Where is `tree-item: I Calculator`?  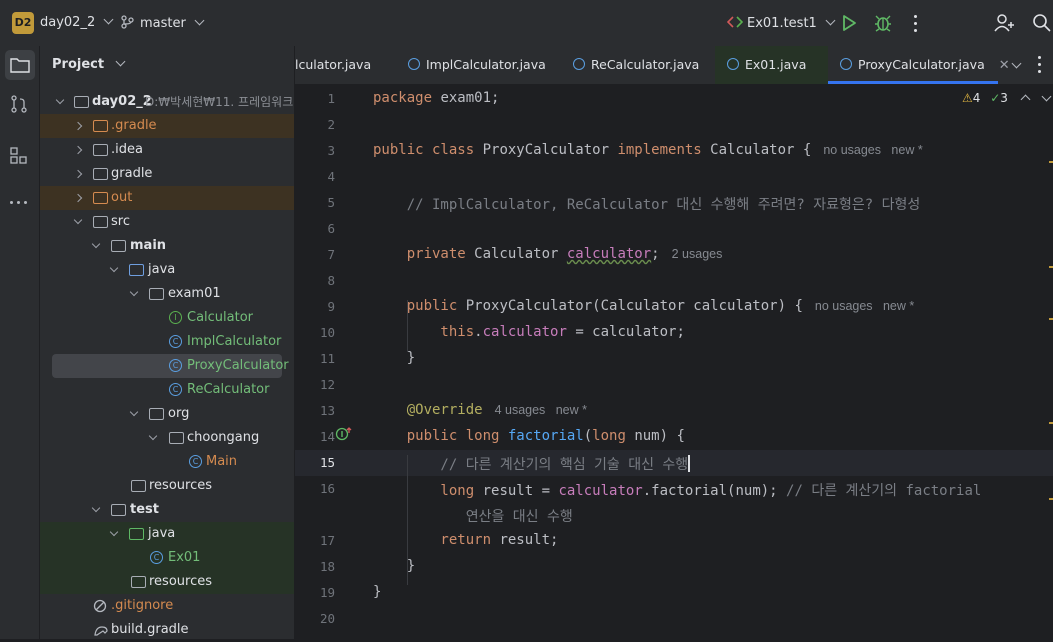 tree-item: I Calculator is located at coordinates (167, 318).